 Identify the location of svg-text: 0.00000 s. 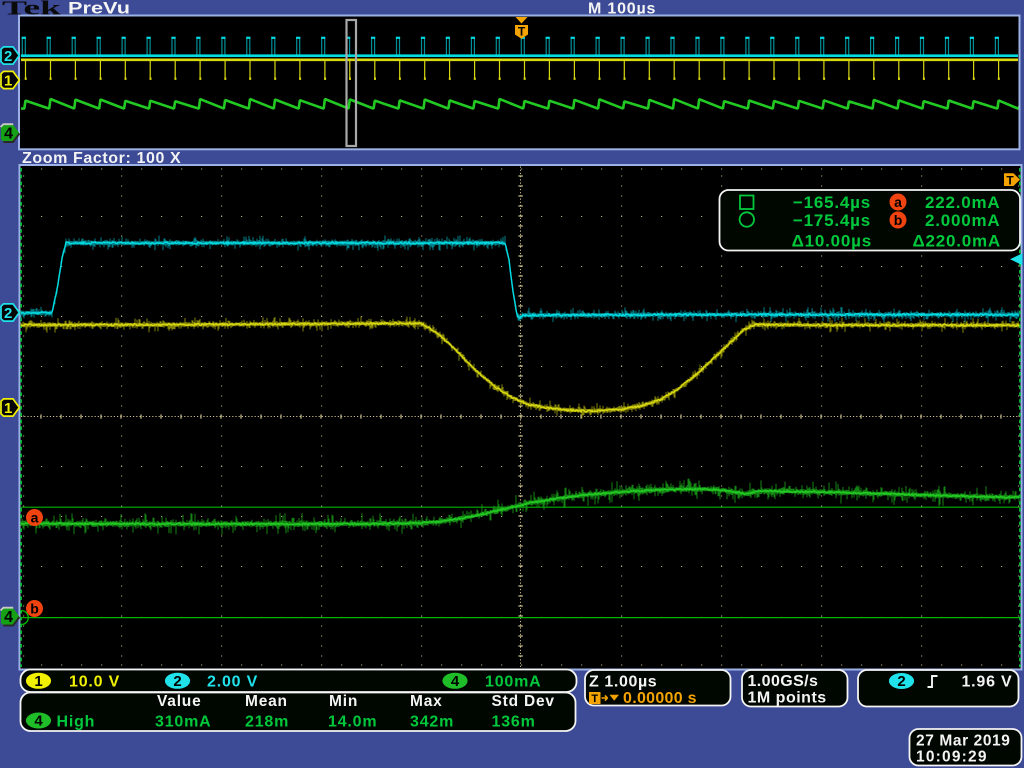
(660, 698).